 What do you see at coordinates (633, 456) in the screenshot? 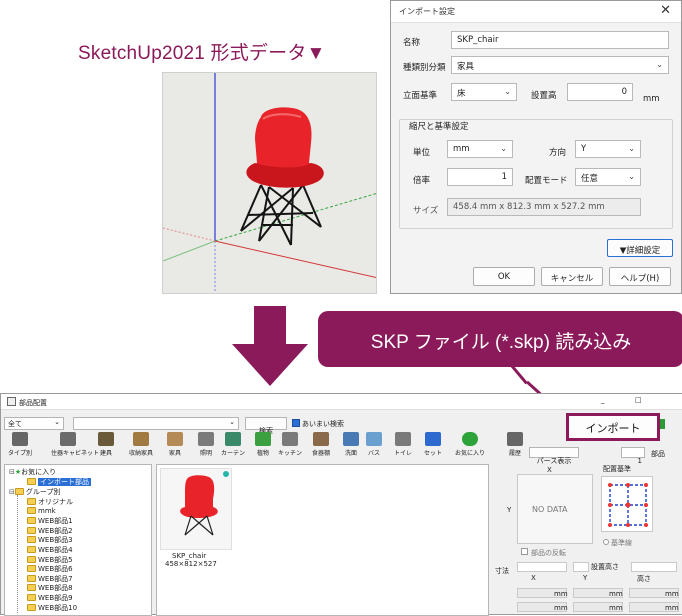
I see `count-field: 1` at bounding box center [633, 456].